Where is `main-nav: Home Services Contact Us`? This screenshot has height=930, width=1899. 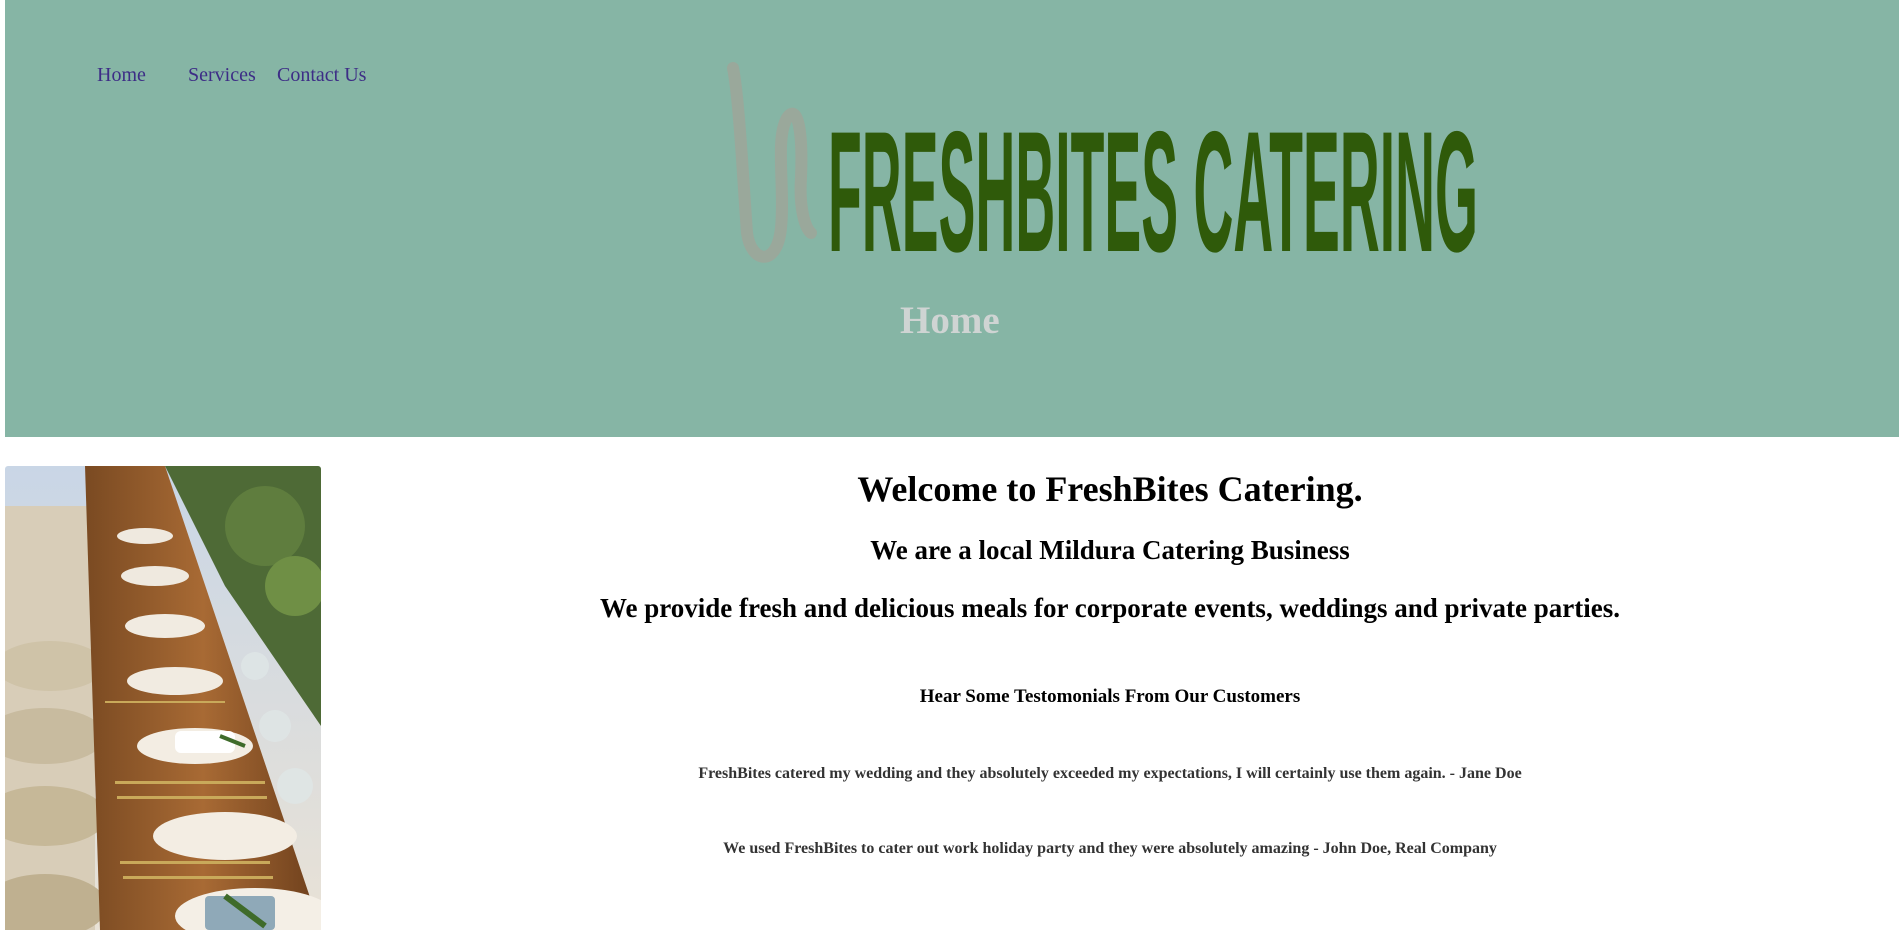 main-nav: Home Services Contact Us is located at coordinates (231, 75).